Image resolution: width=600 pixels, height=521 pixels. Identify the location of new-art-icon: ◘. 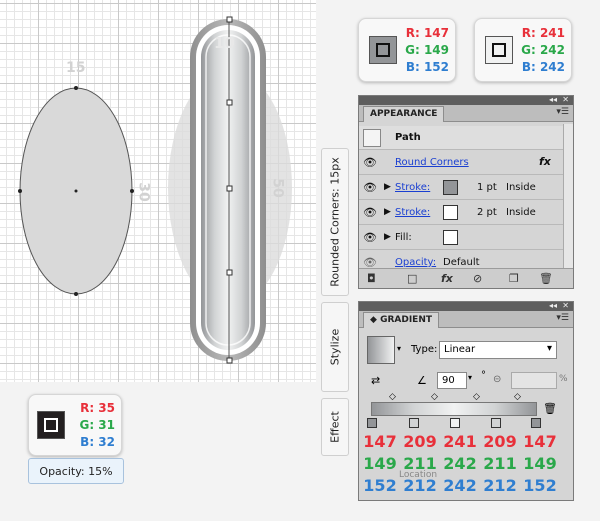
(371, 278).